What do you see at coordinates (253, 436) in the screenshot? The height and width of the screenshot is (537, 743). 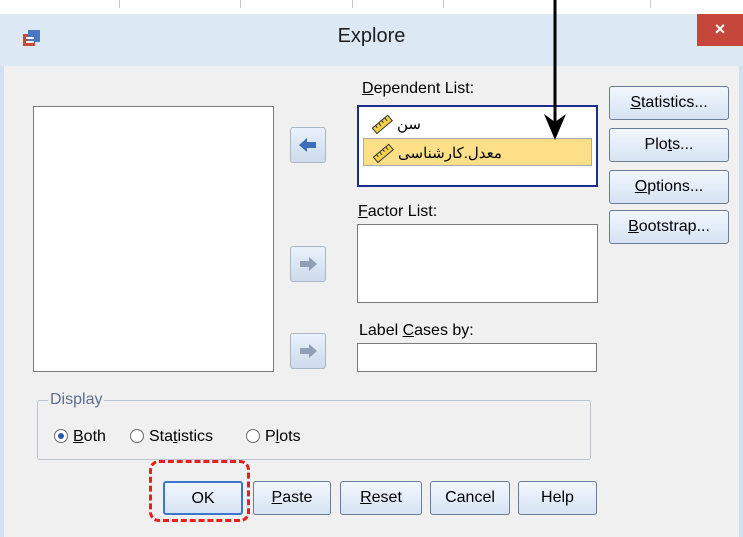 I see `plots-radio` at bounding box center [253, 436].